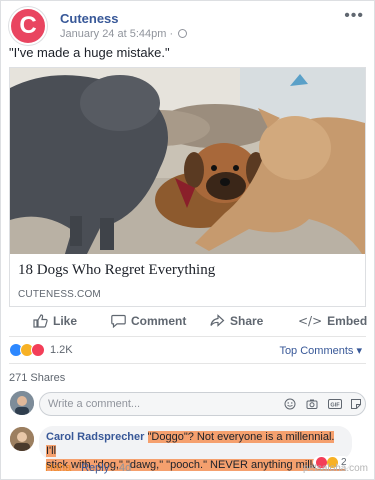 This screenshot has height=480, width=375. Describe the element at coordinates (95, 437) in the screenshot. I see `commenter-name: Carol Radsprecher` at that location.